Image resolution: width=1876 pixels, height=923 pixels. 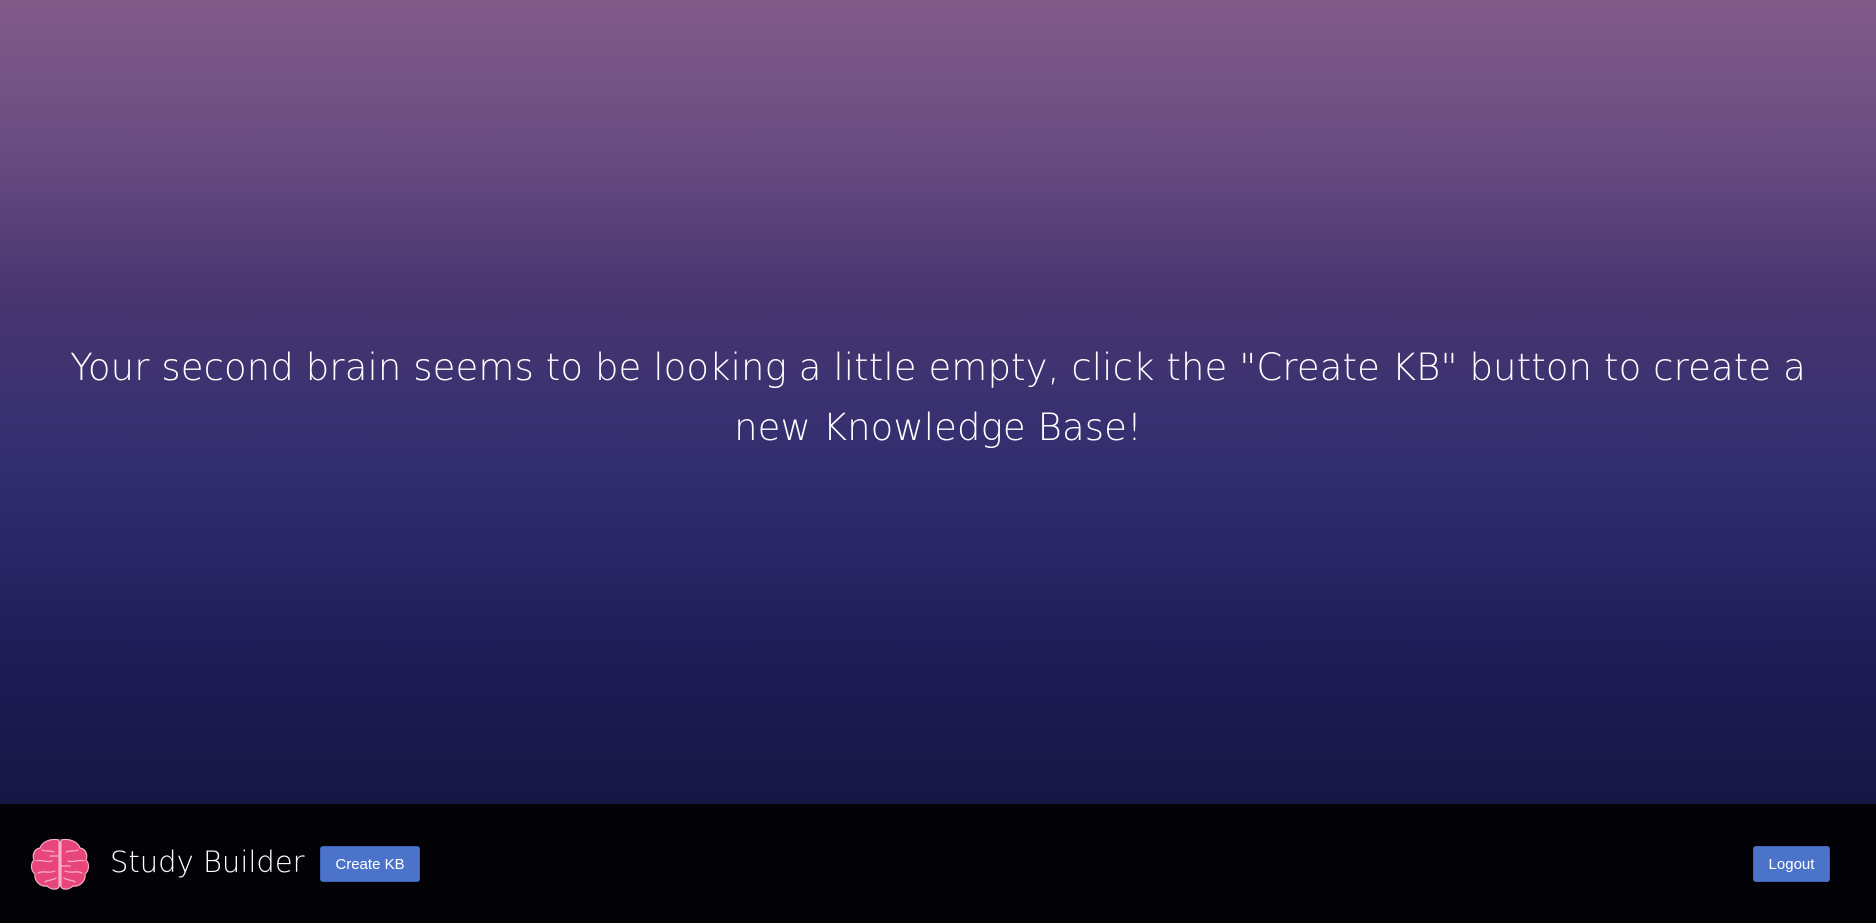 I want to click on footer-bar: Study Builder Create KB Logout, so click(x=938, y=863).